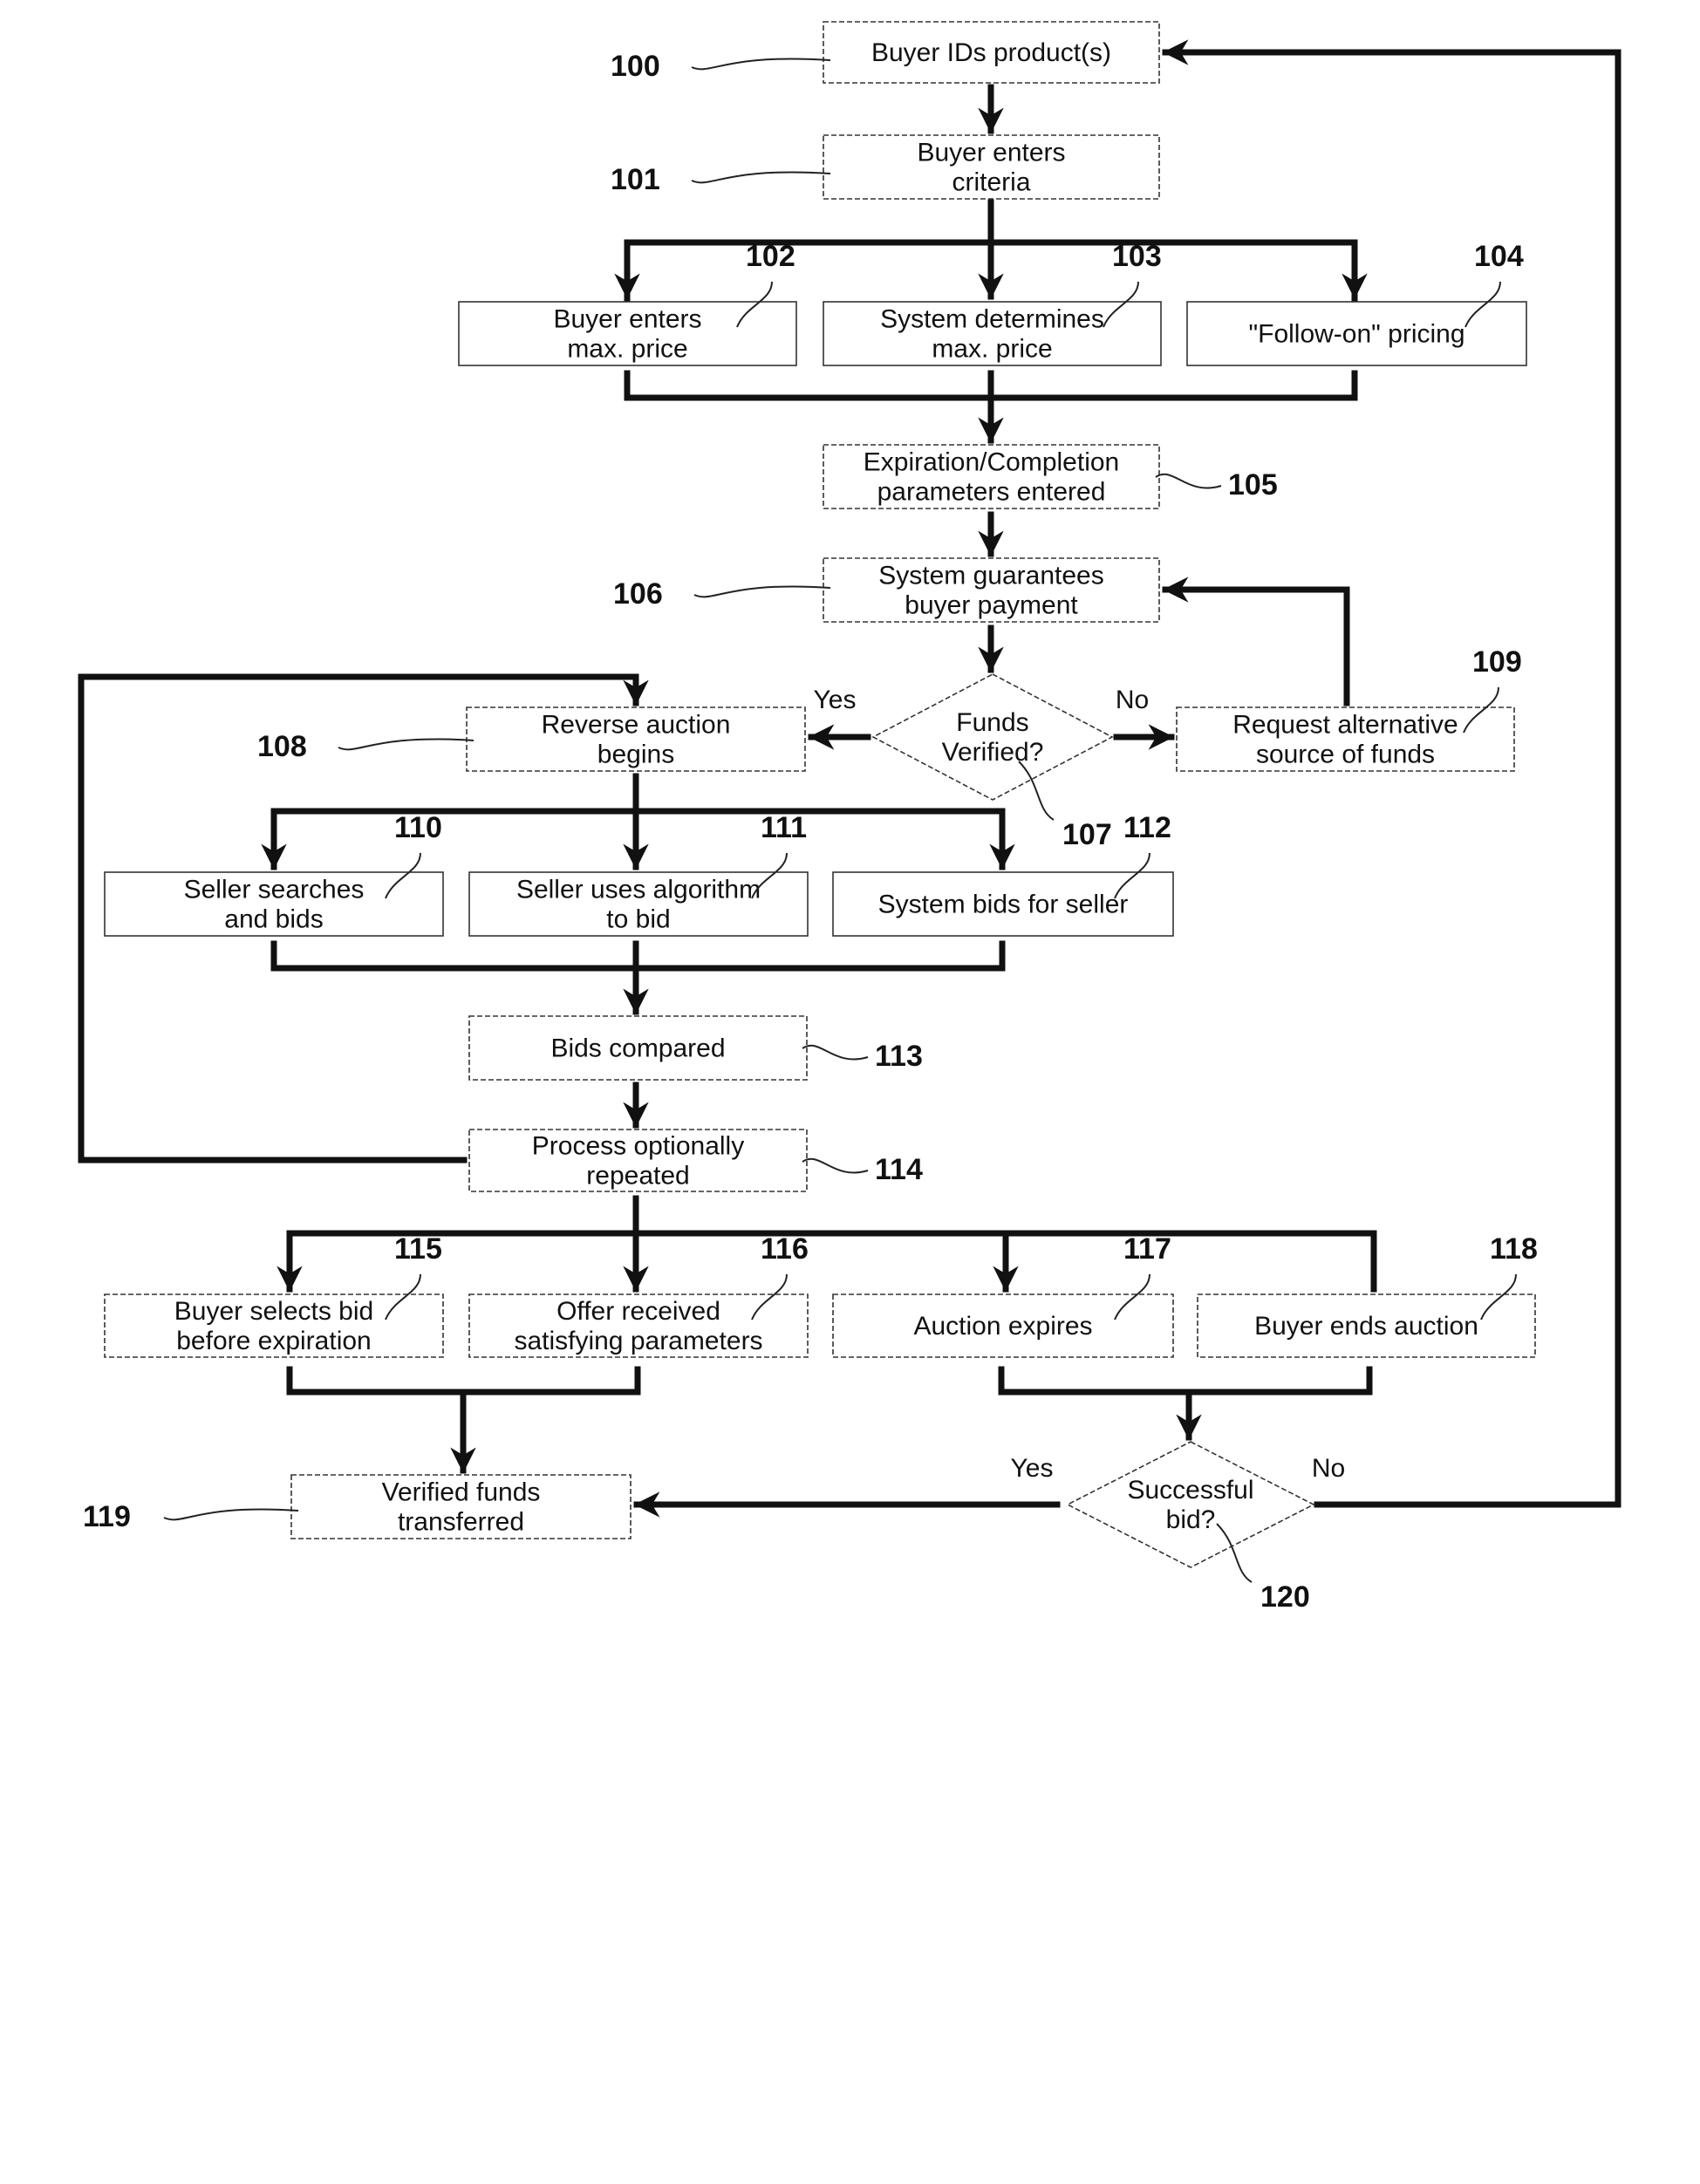  What do you see at coordinates (992, 722) in the screenshot?
I see `node-label: Funds` at bounding box center [992, 722].